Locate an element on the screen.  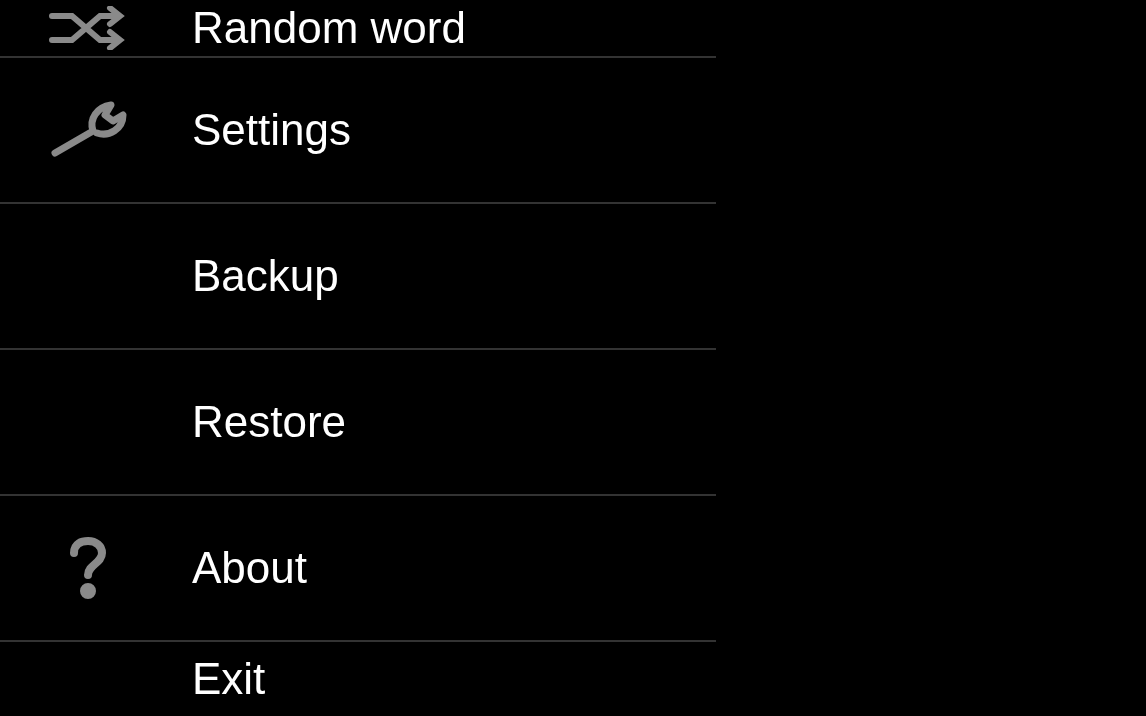
menu-item: Settings is located at coordinates (358, 131).